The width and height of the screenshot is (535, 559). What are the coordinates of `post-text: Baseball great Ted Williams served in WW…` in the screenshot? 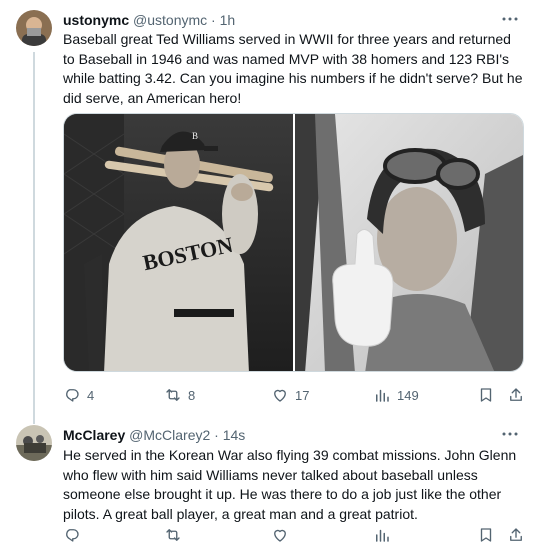 It's located at (293, 68).